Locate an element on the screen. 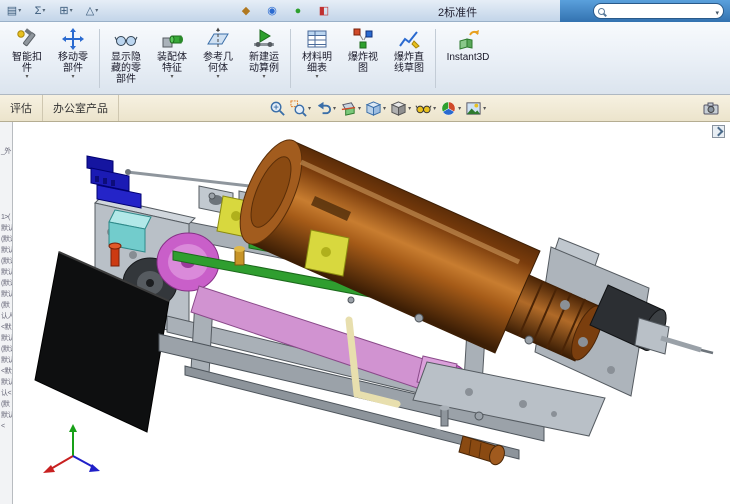  window-title: 2标准件 is located at coordinates (458, 13).